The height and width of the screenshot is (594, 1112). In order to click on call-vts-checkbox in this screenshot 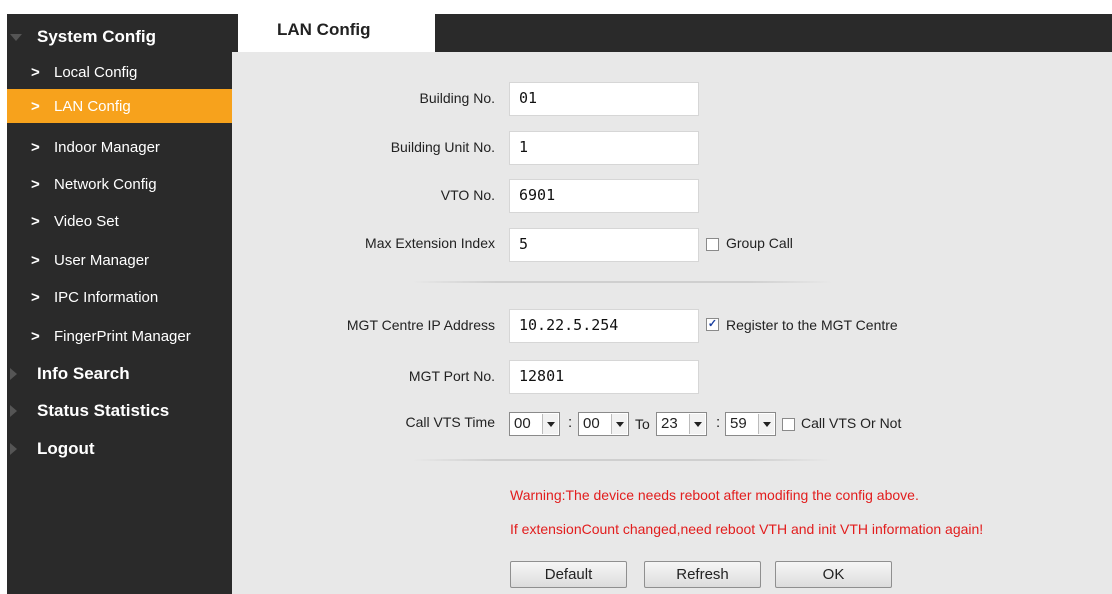, I will do `click(788, 424)`.